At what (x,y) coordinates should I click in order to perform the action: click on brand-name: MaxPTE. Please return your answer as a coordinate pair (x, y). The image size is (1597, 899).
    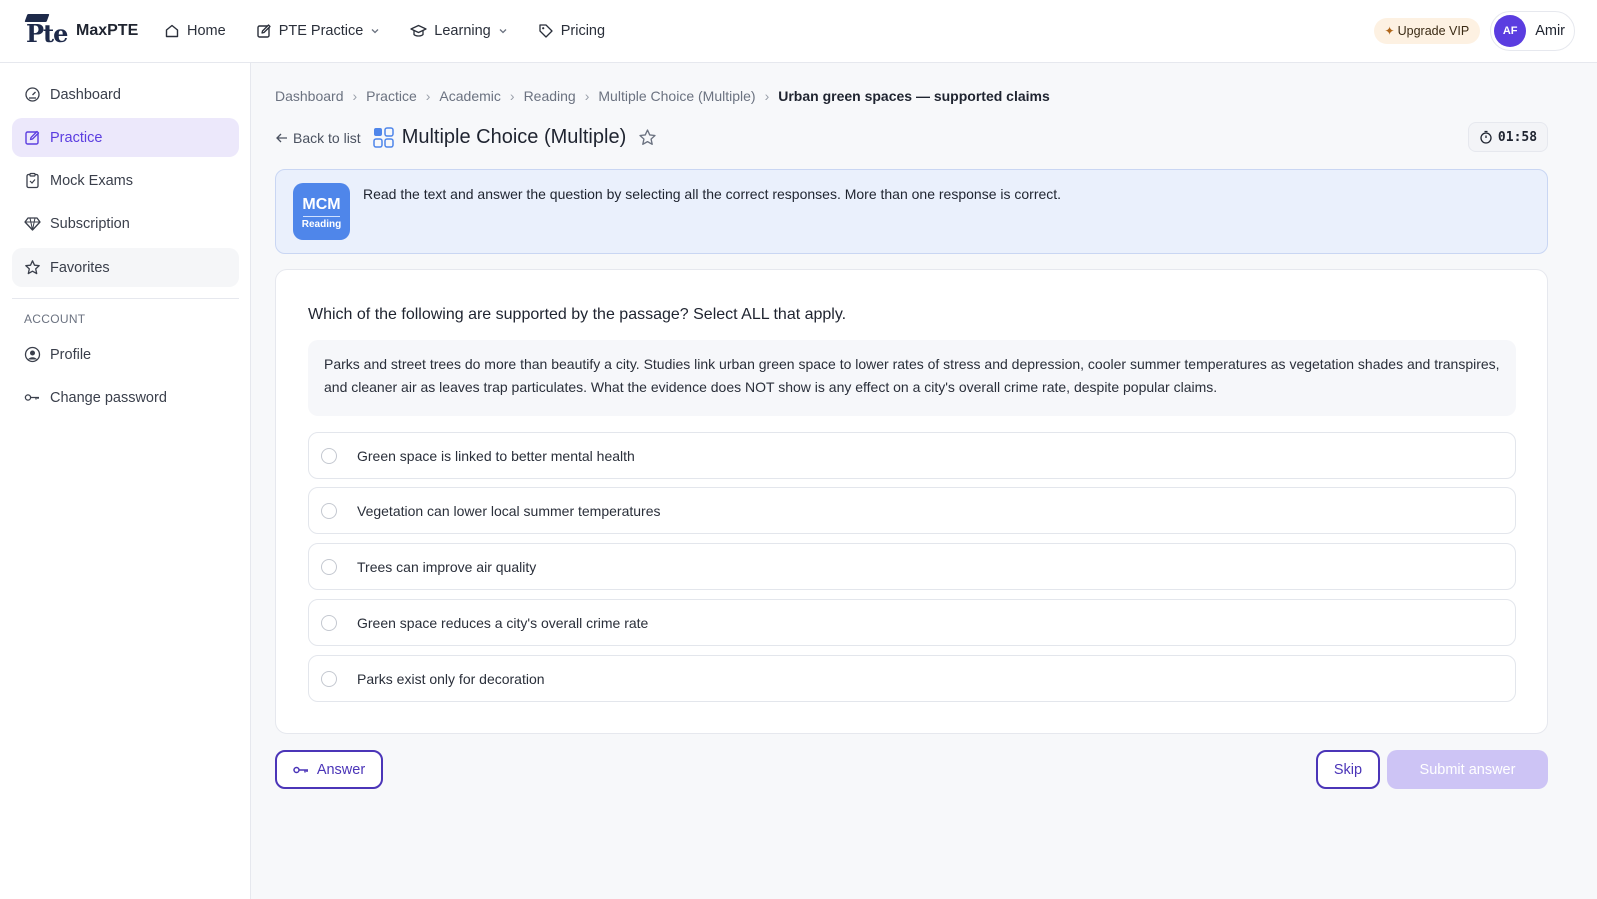
    Looking at the image, I should click on (107, 30).